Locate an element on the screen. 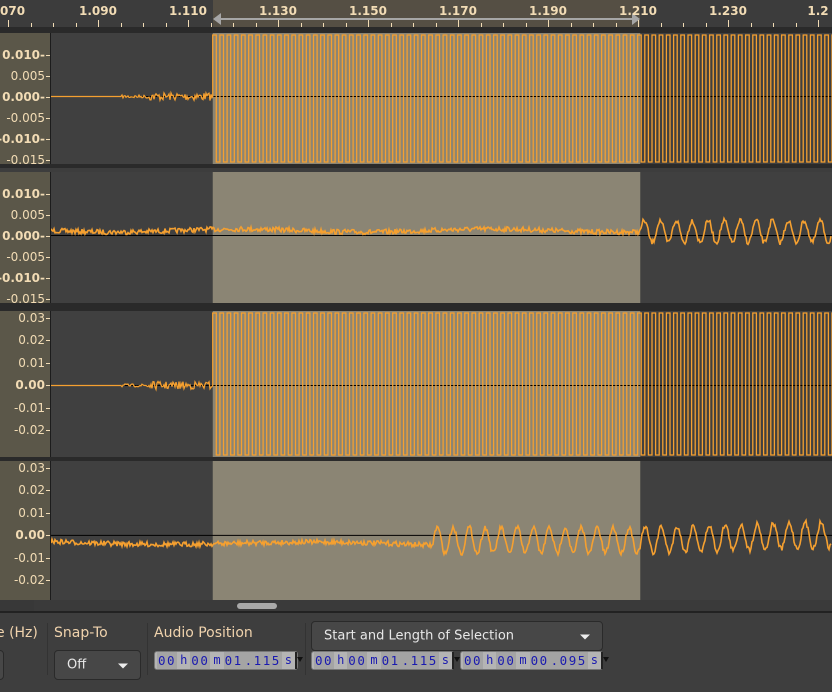  audio-position-field: 00 h 00 m 01.115 s is located at coordinates (228, 660).